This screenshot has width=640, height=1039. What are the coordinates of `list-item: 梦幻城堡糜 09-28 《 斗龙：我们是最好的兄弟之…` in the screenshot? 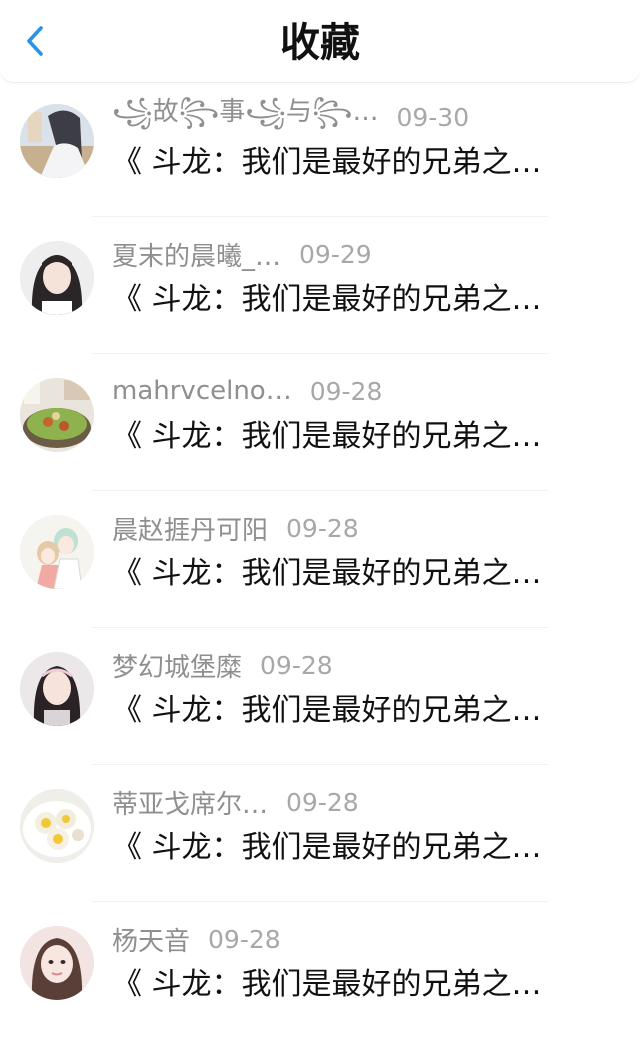 It's located at (320, 696).